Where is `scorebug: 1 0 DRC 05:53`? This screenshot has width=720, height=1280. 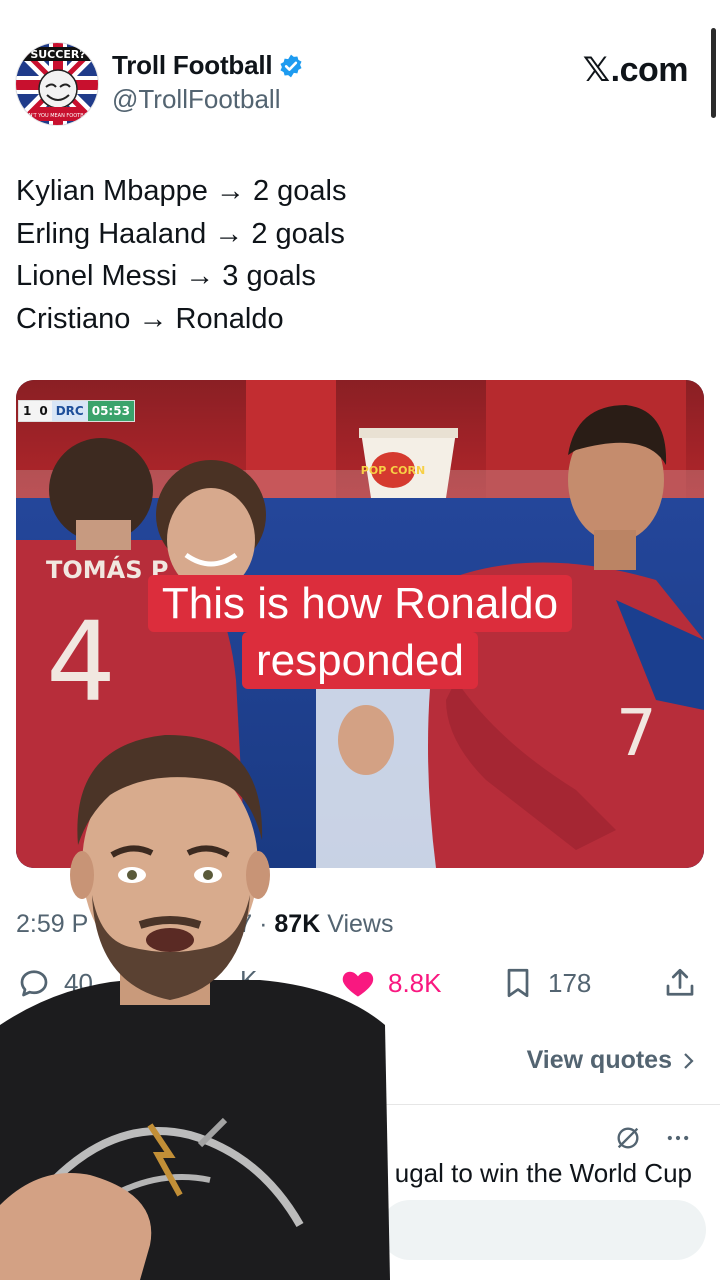
scorebug: 1 0 DRC 05:53 is located at coordinates (76, 411).